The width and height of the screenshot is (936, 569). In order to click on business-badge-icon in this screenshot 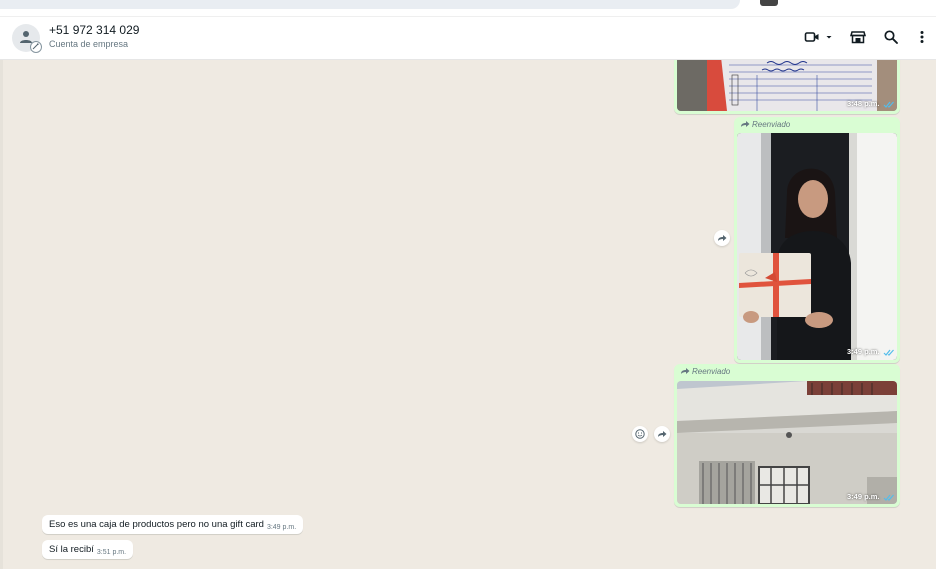, I will do `click(36, 47)`.